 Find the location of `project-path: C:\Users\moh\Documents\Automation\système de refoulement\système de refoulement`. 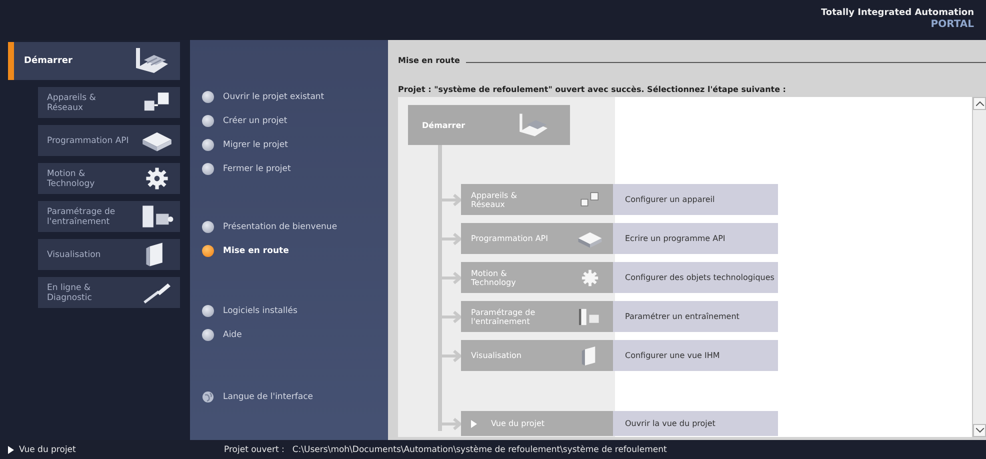

project-path: C:\Users\moh\Documents\Automation\système de refoulement\système de refoulement is located at coordinates (479, 449).